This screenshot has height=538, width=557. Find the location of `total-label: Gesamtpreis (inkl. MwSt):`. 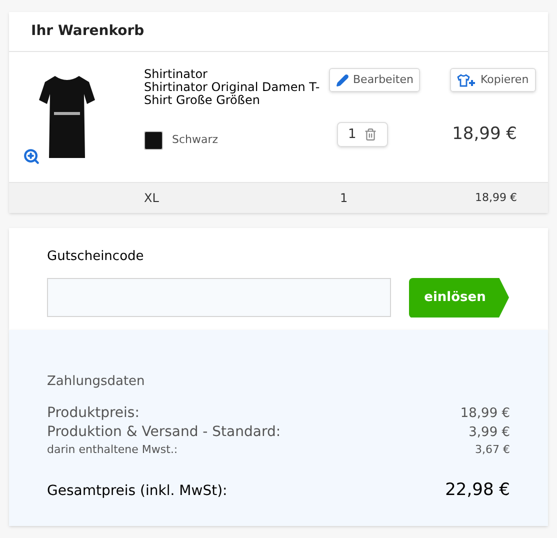

total-label: Gesamtpreis (inkl. MwSt): is located at coordinates (137, 491).